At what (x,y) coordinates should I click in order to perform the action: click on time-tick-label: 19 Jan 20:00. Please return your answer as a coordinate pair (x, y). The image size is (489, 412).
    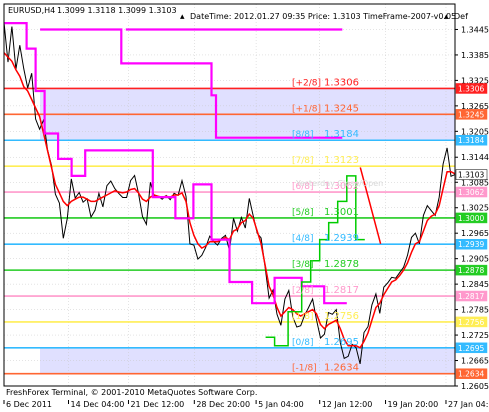
    Looking at the image, I should click on (413, 404).